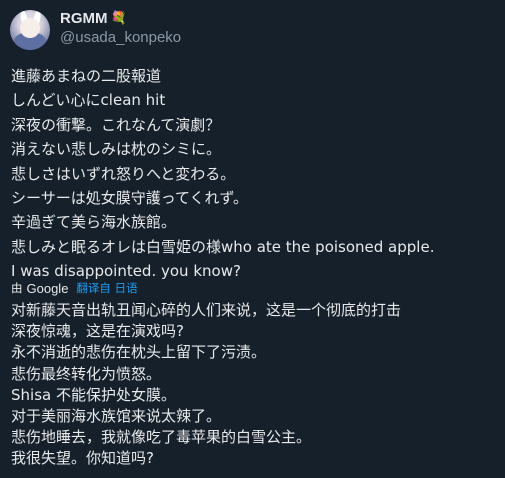 This screenshot has width=505, height=478. Describe the element at coordinates (116, 124) in the screenshot. I see `tweet-line: 深夜の衝撃。これなんて演劇？` at that location.